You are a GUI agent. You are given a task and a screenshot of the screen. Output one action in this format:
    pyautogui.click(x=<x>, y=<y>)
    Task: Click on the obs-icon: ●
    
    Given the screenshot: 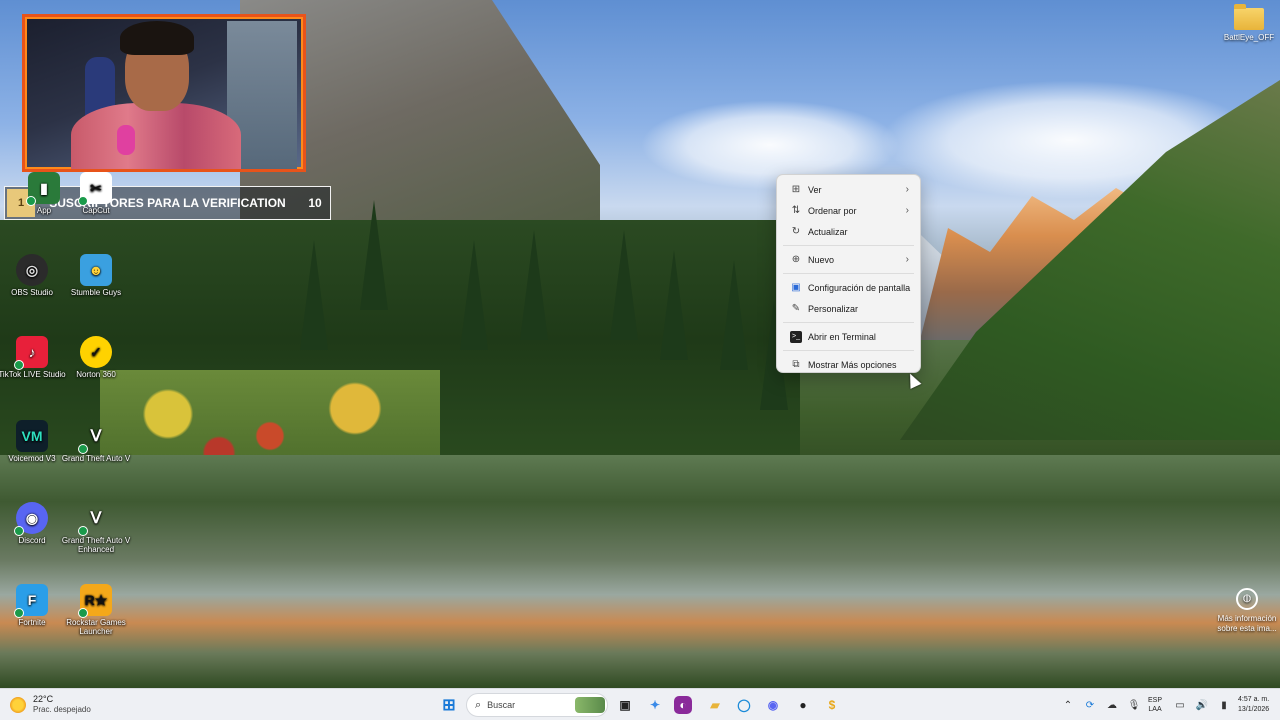 What is the action you would take?
    pyautogui.click(x=803, y=705)
    